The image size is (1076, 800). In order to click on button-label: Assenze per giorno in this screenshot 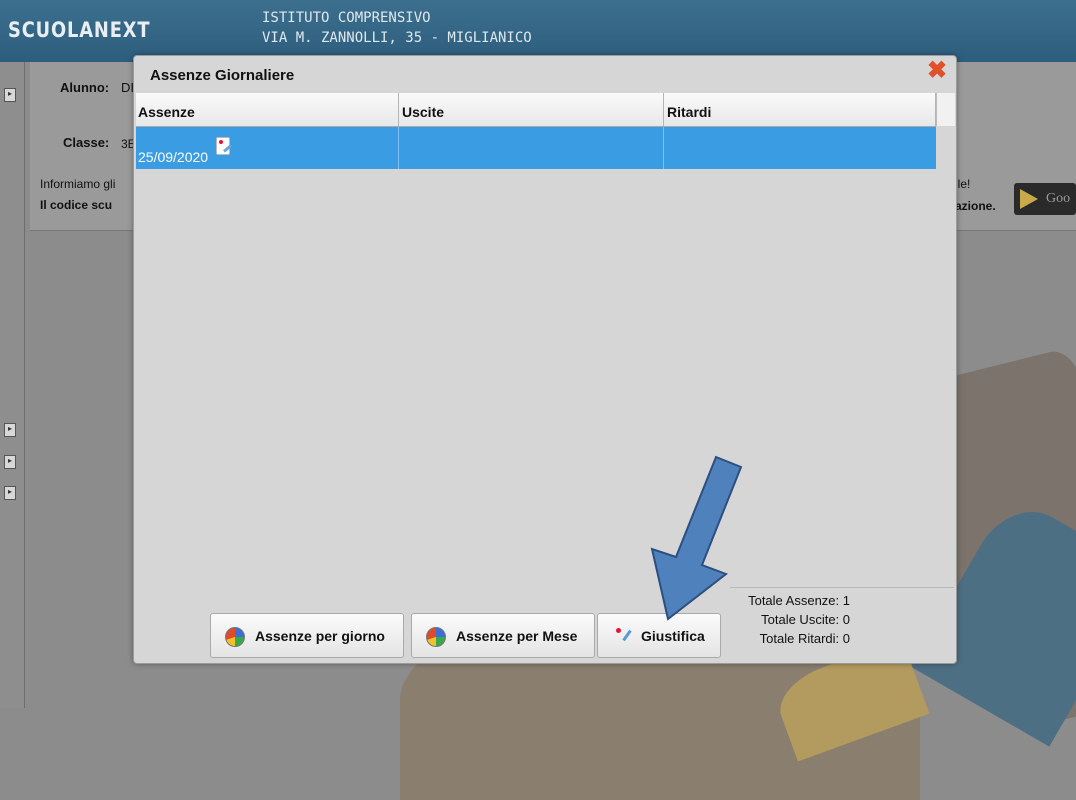, I will do `click(320, 636)`.